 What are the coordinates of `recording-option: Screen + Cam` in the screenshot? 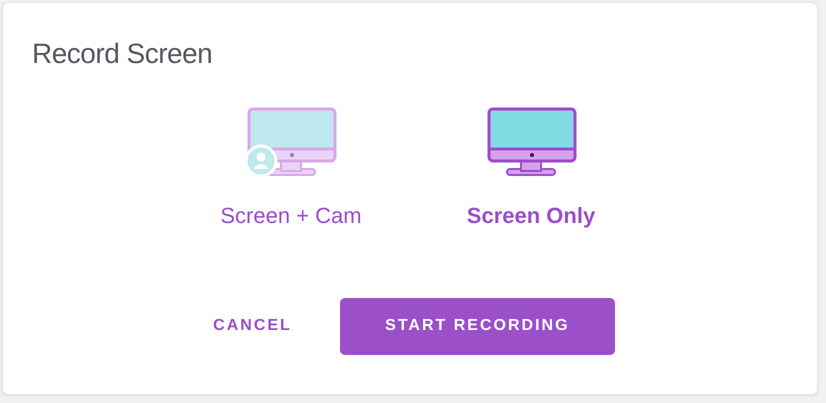 It's located at (291, 169).